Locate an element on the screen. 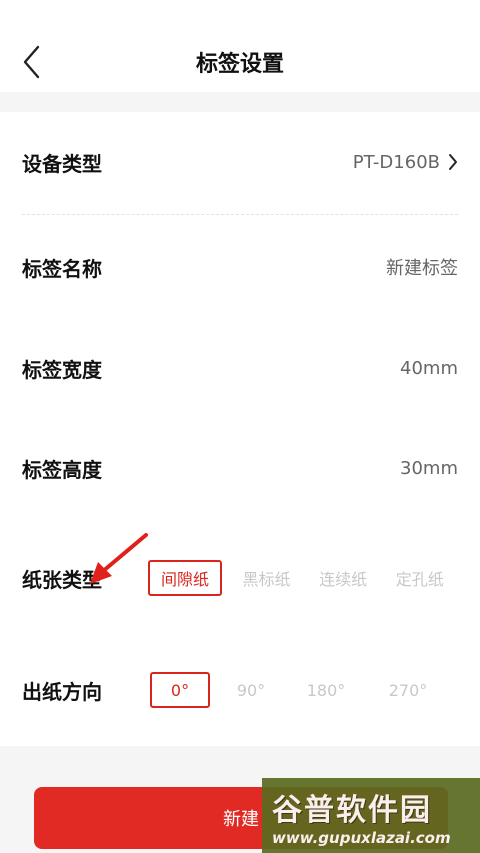 Image resolution: width=480 pixels, height=853 pixels. print-direction-row: 出纸方向 0° 90° 180° 270° is located at coordinates (240, 690).